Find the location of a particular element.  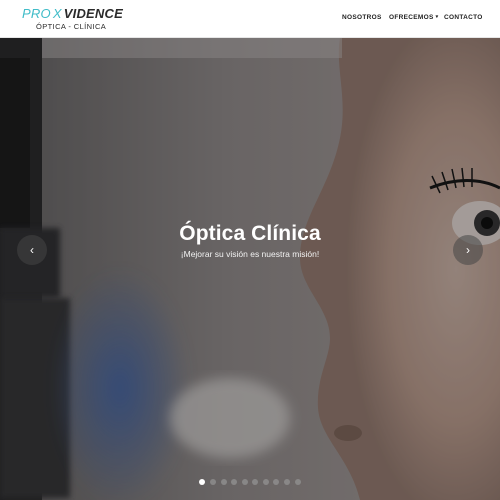

brand-logo: PRO X VIDENCE ÓPTICA - CLÍNICA is located at coordinates (82, 20).